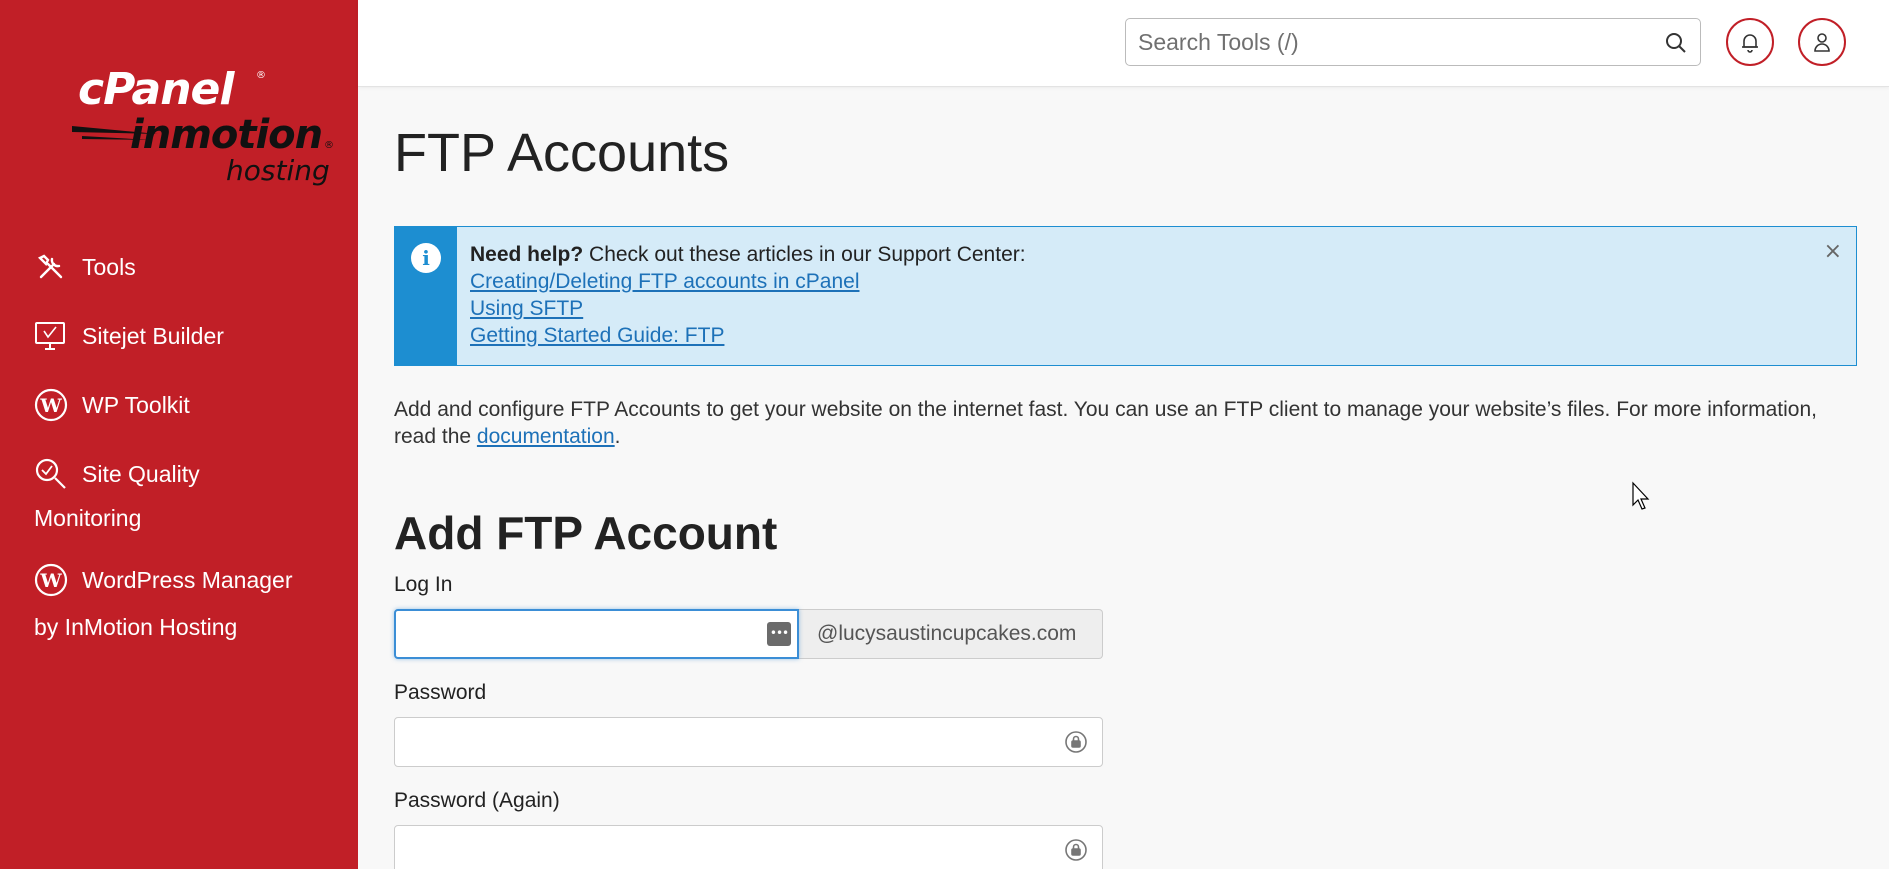 The width and height of the screenshot is (1889, 869). I want to click on logo-hosting-text: hosting, so click(278, 170).